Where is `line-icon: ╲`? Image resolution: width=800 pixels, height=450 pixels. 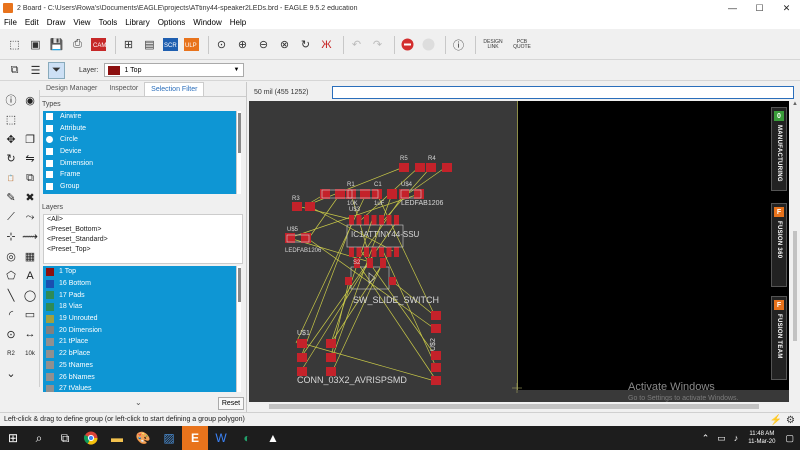 line-icon: ╲ is located at coordinates (11, 295).